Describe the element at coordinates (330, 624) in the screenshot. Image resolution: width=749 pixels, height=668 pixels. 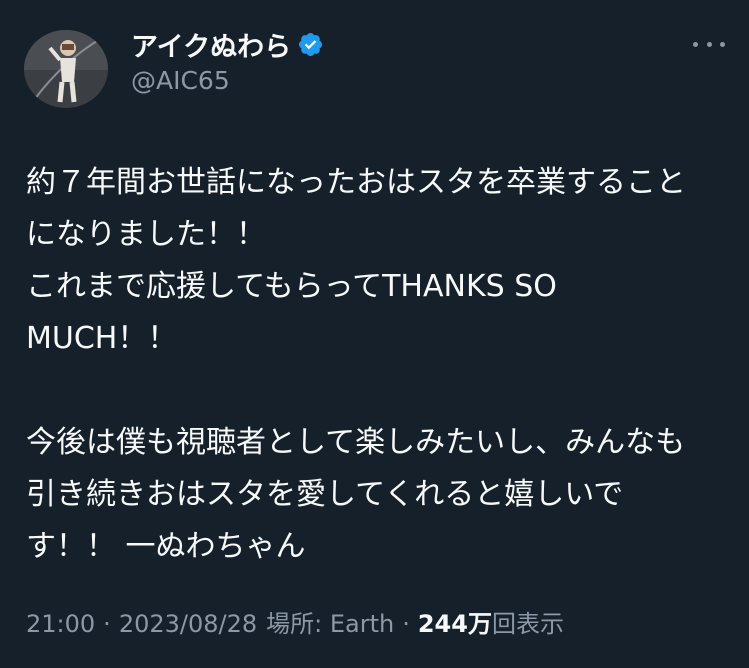
I see `tweet-location: 場所: Earth` at that location.